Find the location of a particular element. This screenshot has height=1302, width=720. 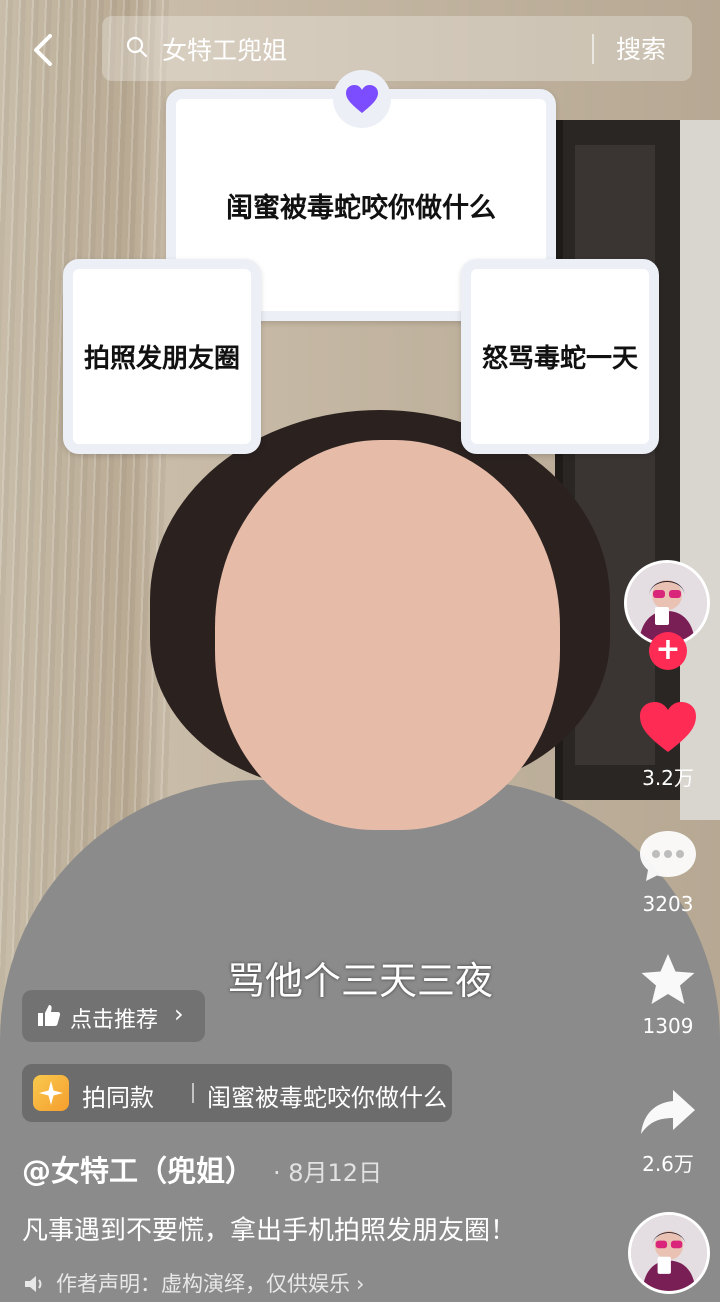

follow-button: + is located at coordinates (668, 651).